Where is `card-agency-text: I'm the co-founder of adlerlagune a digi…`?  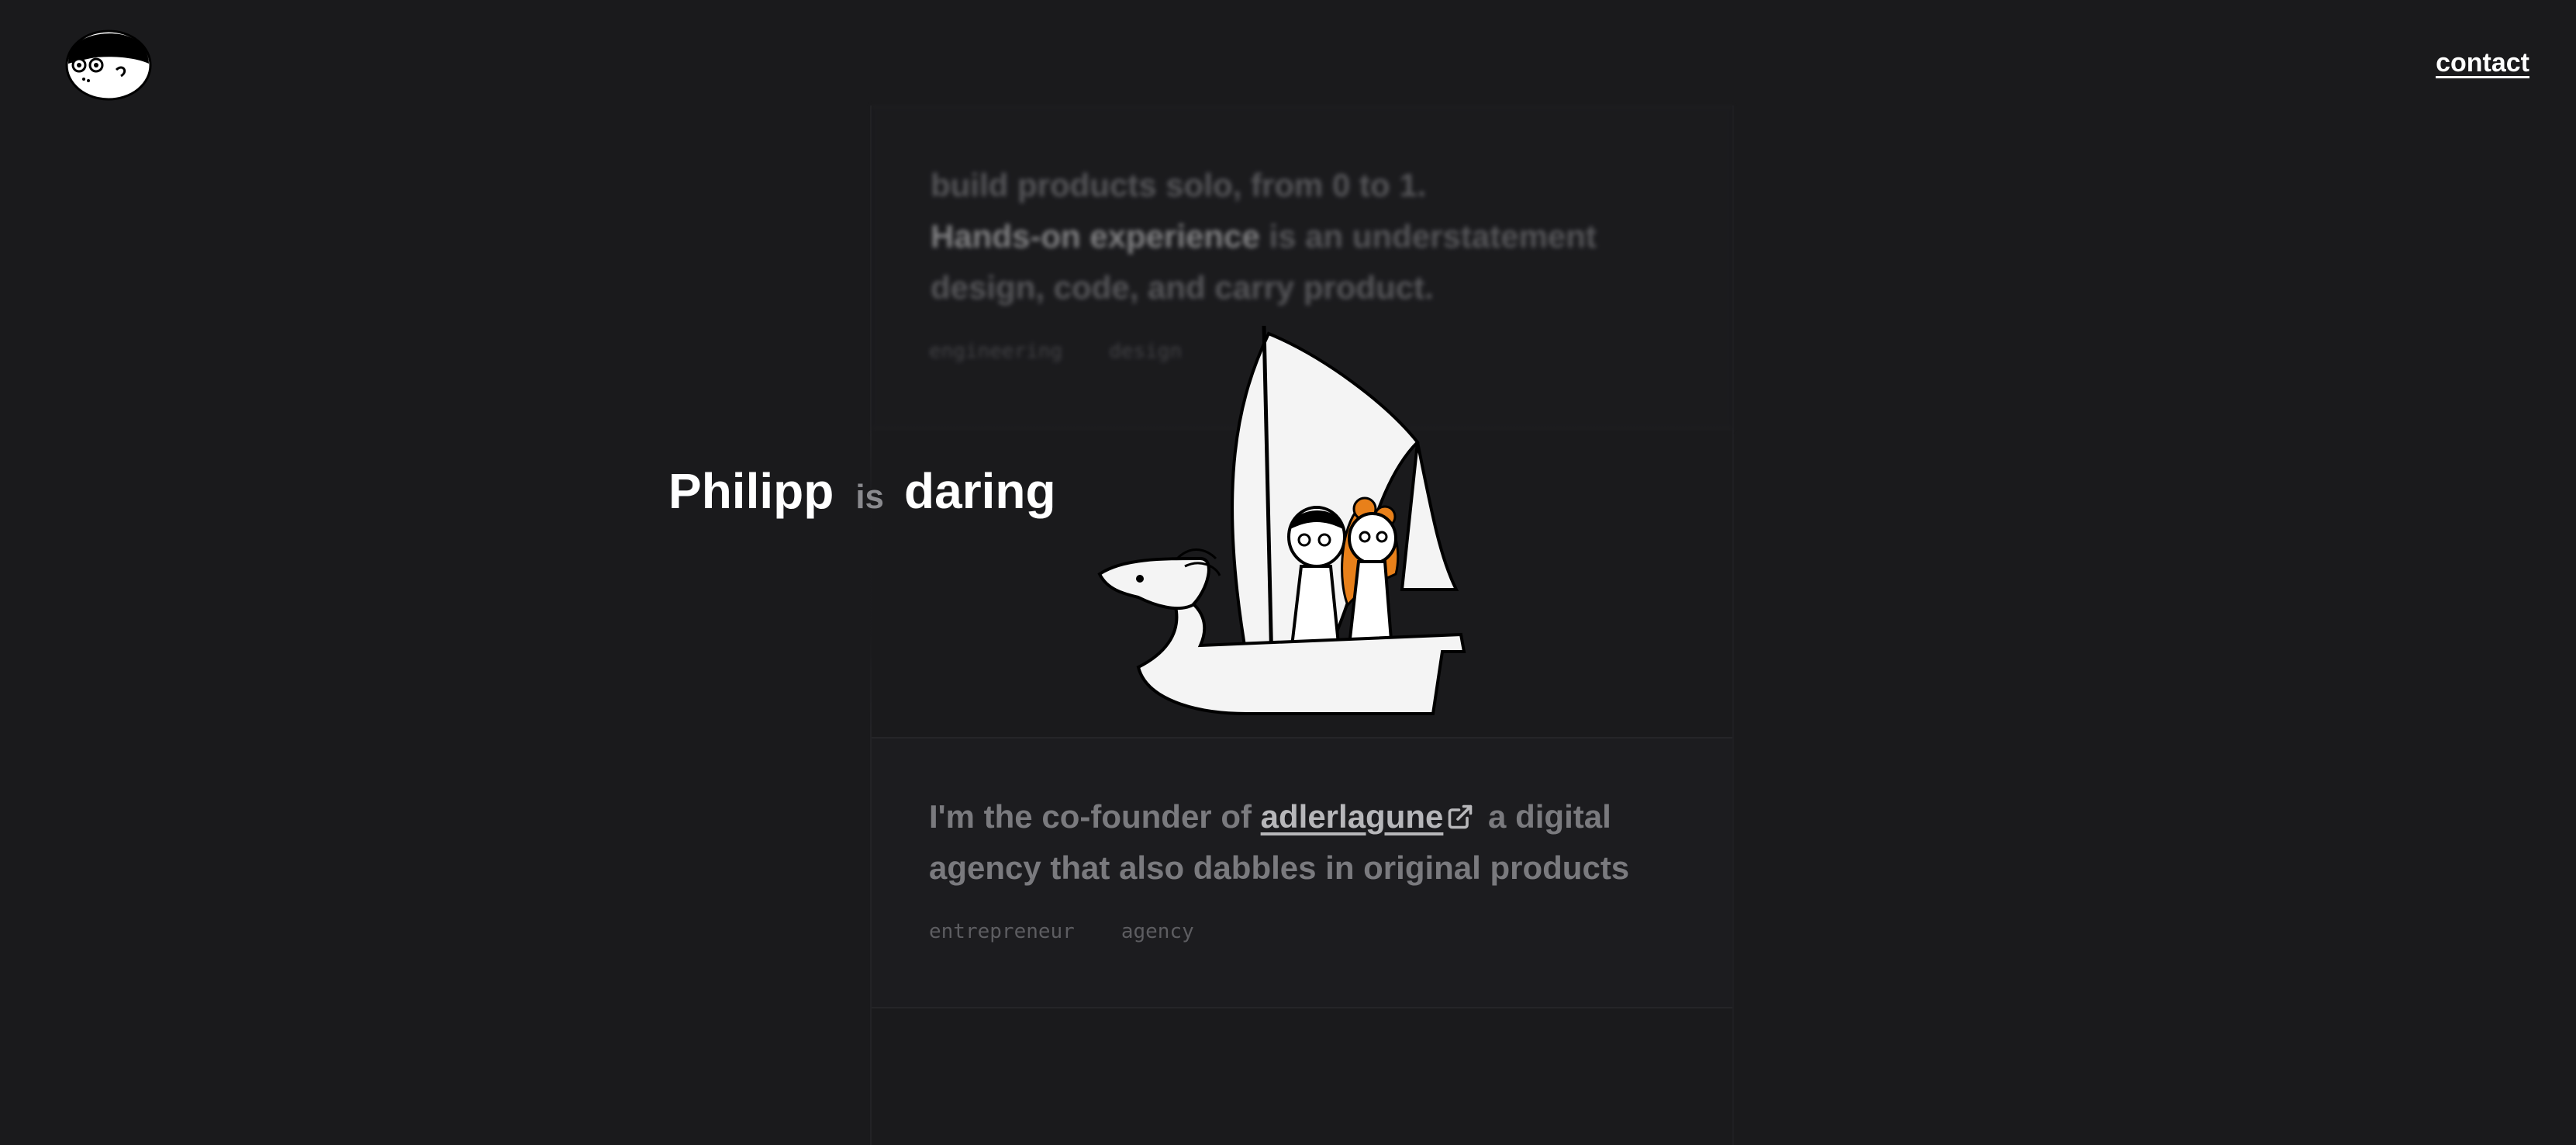 card-agency-text: I'm the co-founder of adlerlagune a digi… is located at coordinates (1309, 842).